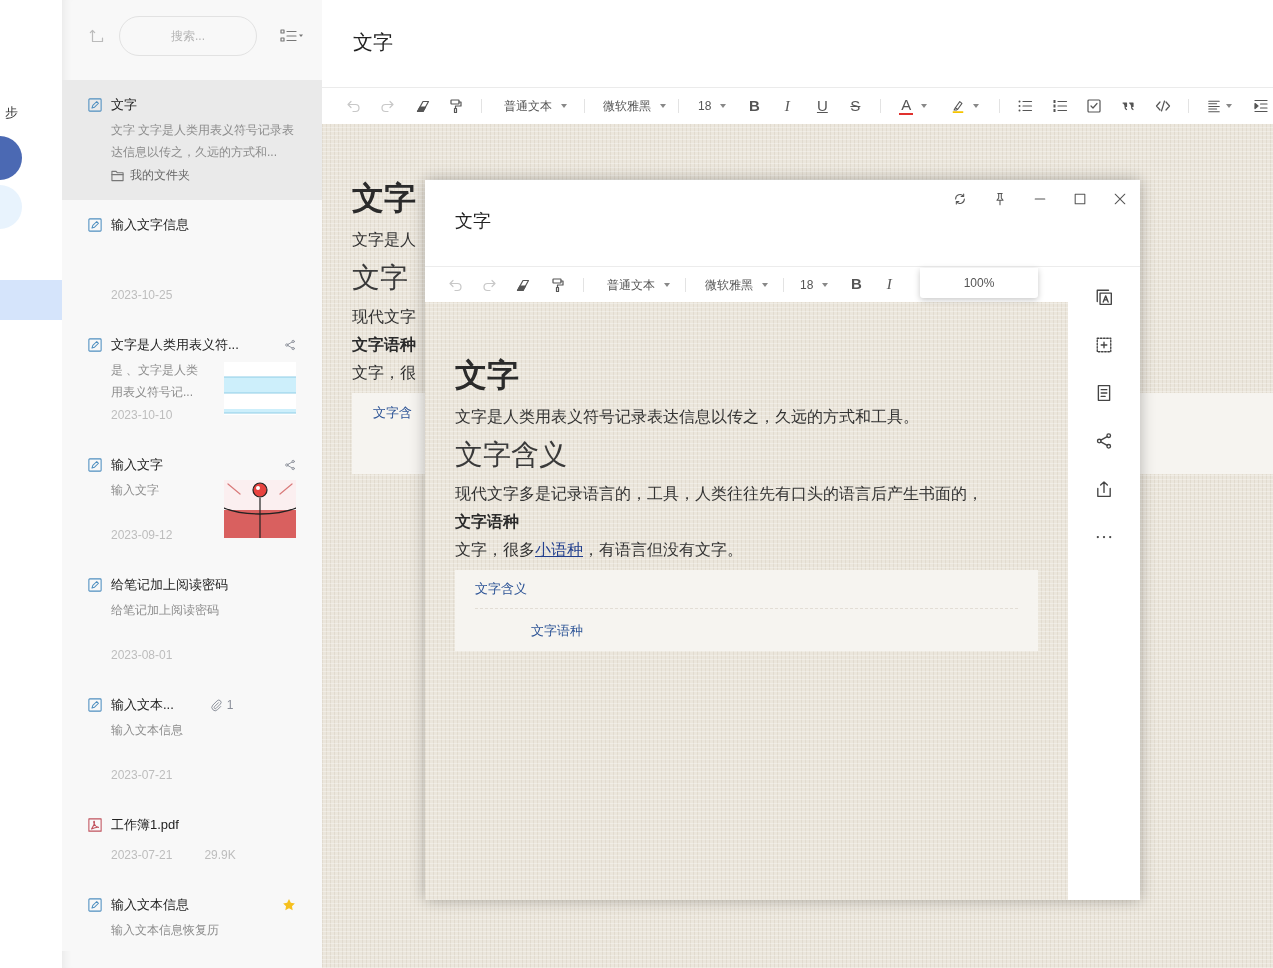  Describe the element at coordinates (142, 535) in the screenshot. I see `note-date: 2023-09-12` at that location.